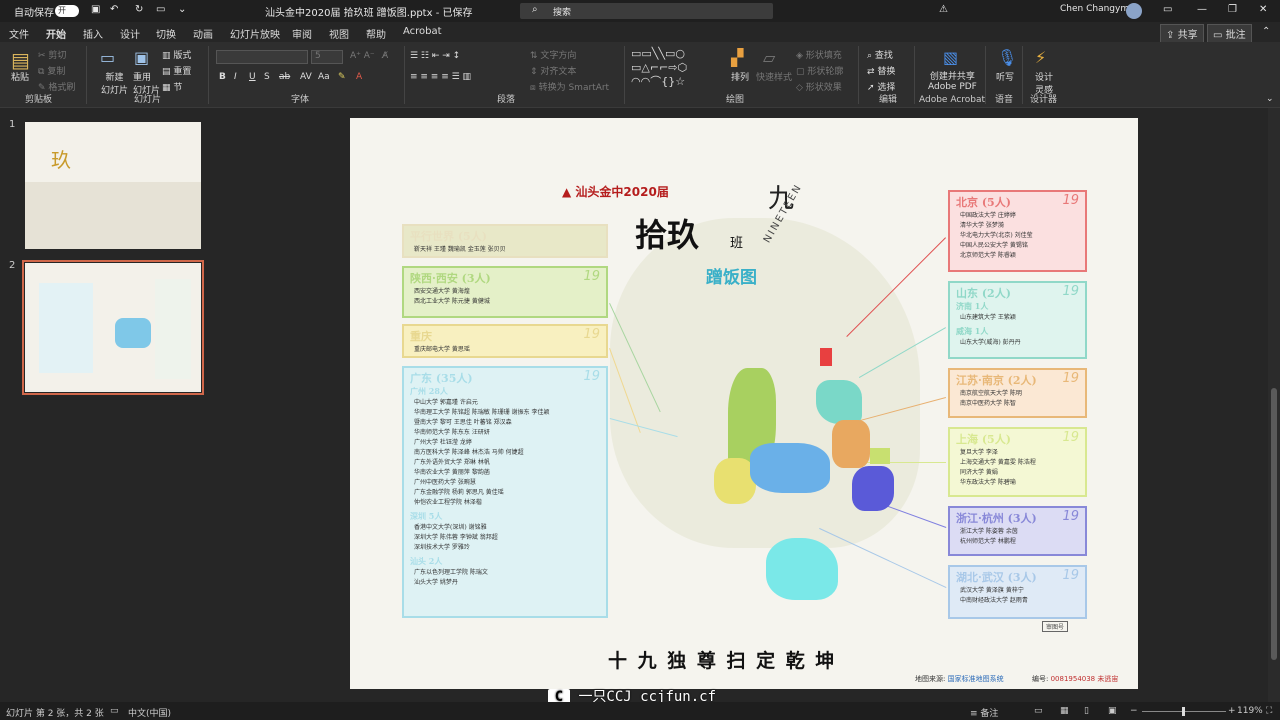  Describe the element at coordinates (459, 492) in the screenshot. I see `university-entry: 广东金融学院 杨莉 郭思凡 黄佳瑶` at that location.